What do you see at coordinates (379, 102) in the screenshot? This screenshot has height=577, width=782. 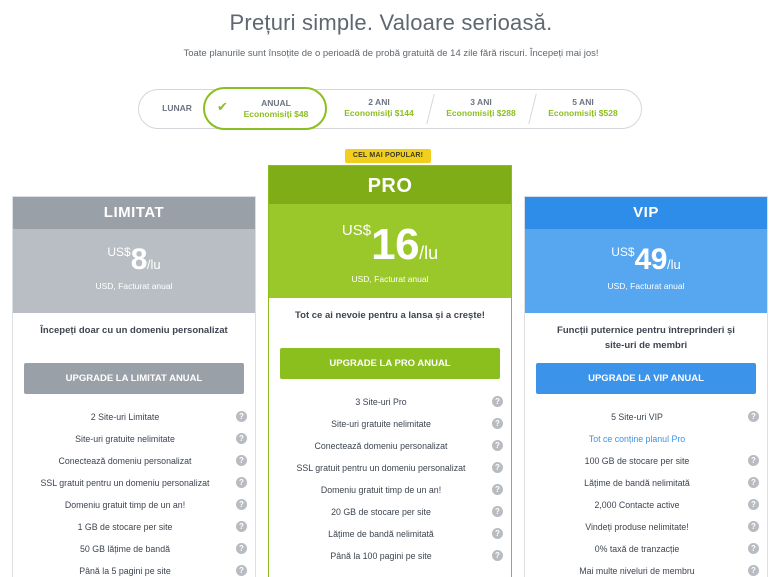 I see `period-label: 2 ANI` at bounding box center [379, 102].